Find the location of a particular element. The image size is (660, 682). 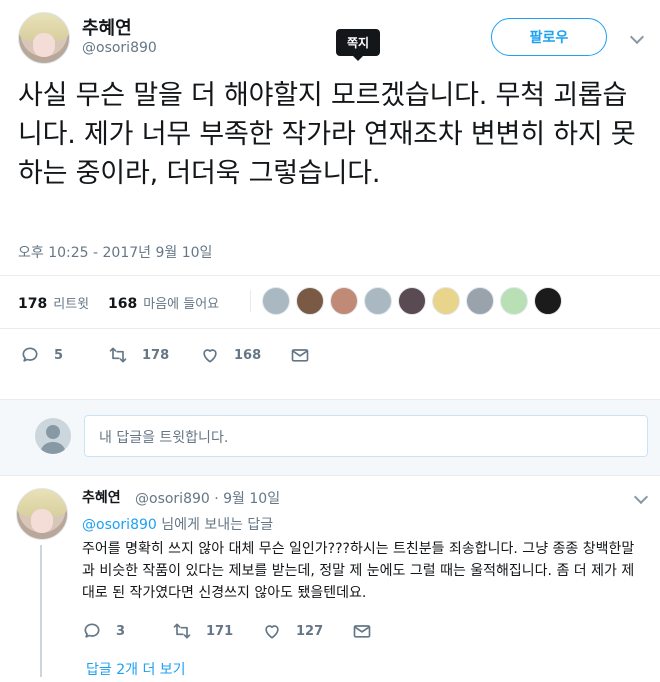

reply-count: 5 is located at coordinates (59, 355).